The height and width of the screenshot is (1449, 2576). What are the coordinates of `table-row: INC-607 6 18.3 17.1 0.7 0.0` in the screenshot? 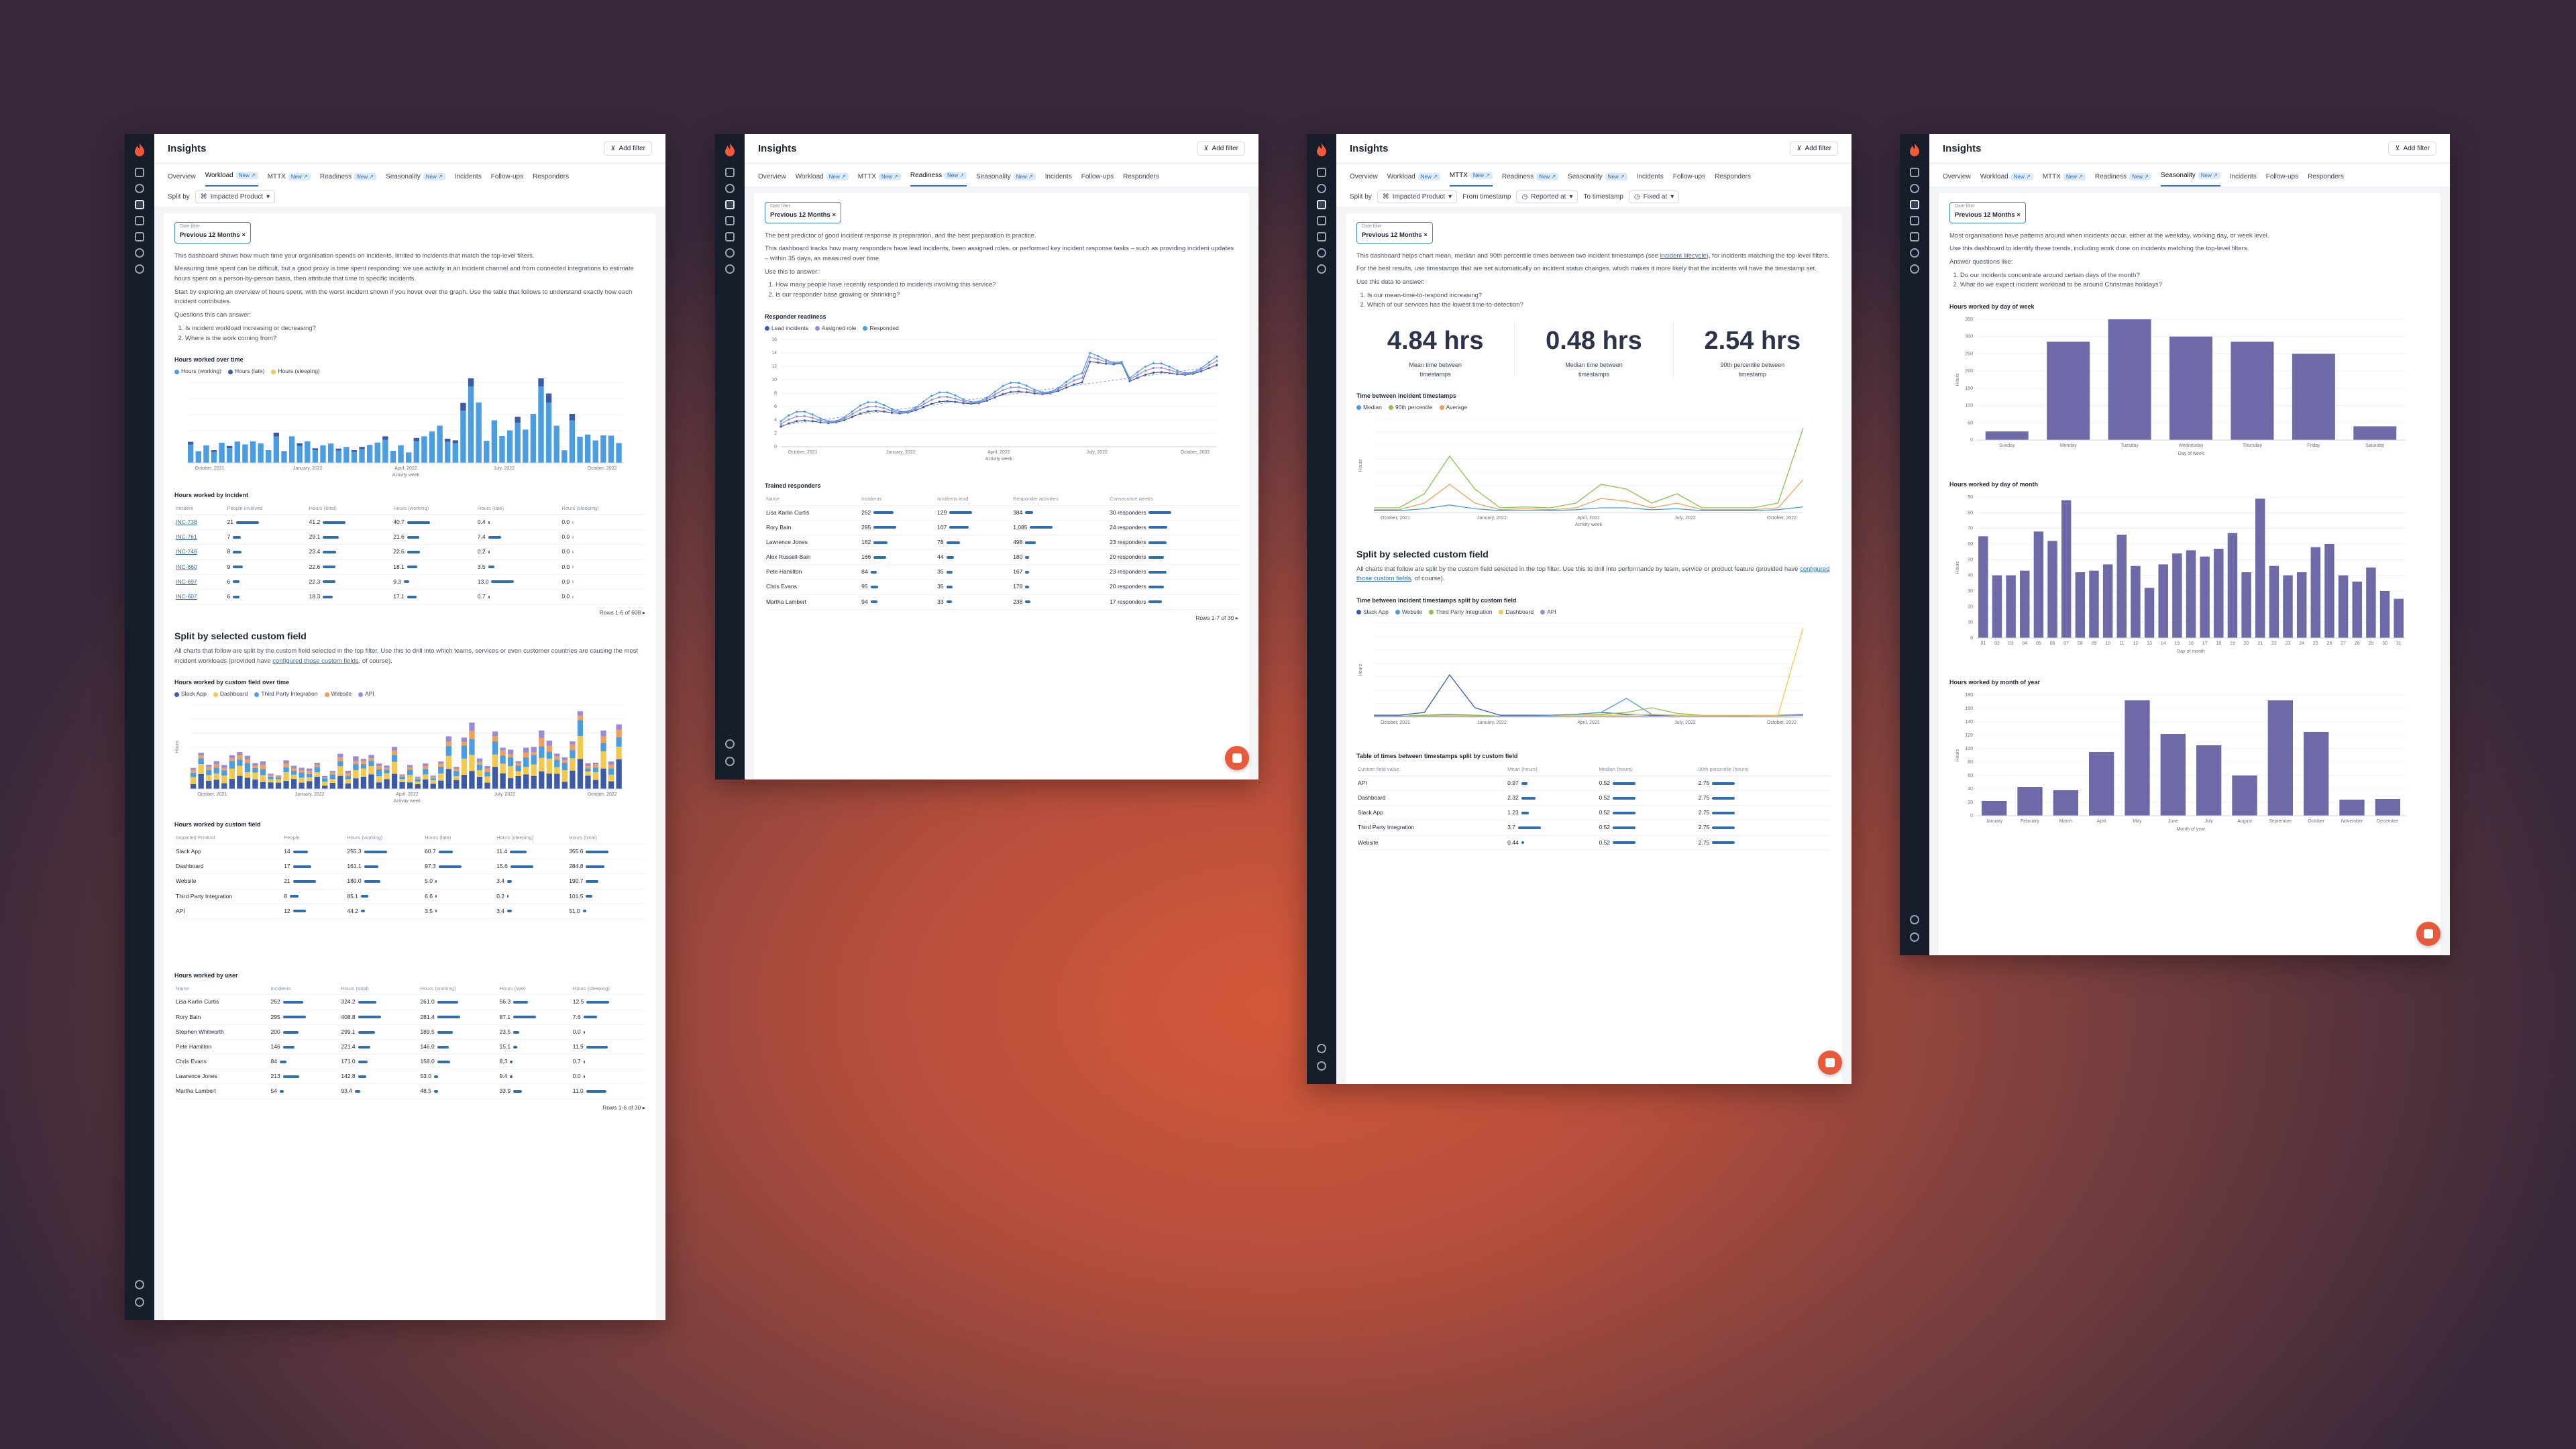 It's located at (409, 597).